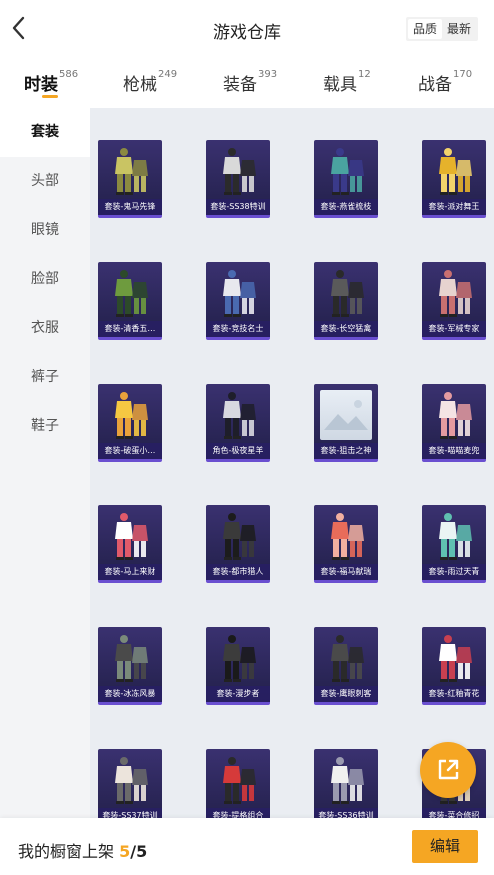  I want to click on item-card: 套装-漫步者, so click(238, 666).